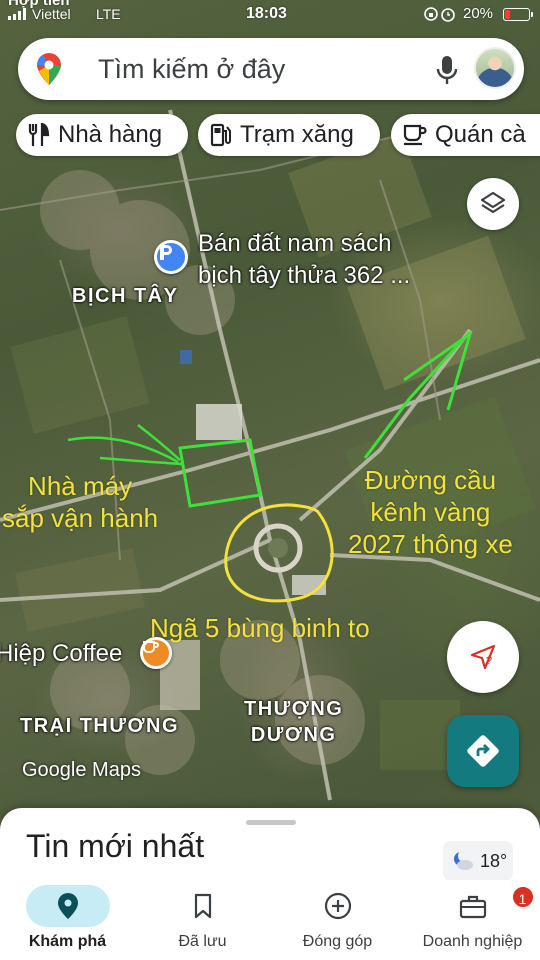 The width and height of the screenshot is (540, 960). Describe the element at coordinates (171, 257) in the screenshot. I see `listing-pin-icon` at that location.